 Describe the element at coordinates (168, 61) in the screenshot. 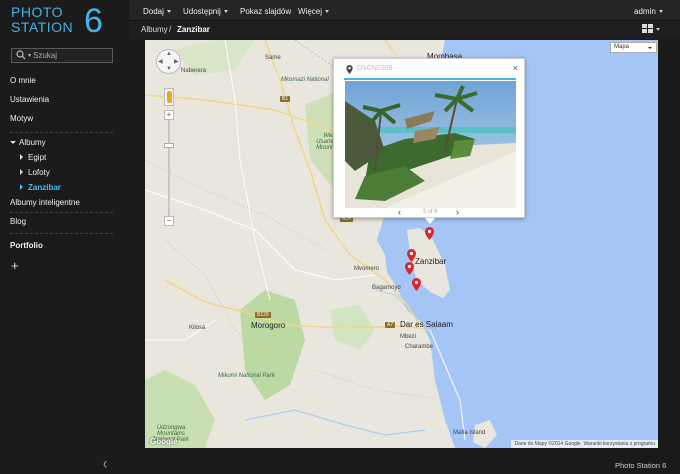

I see `map-pan-control: ▲ ▼ ◀ ▶` at that location.